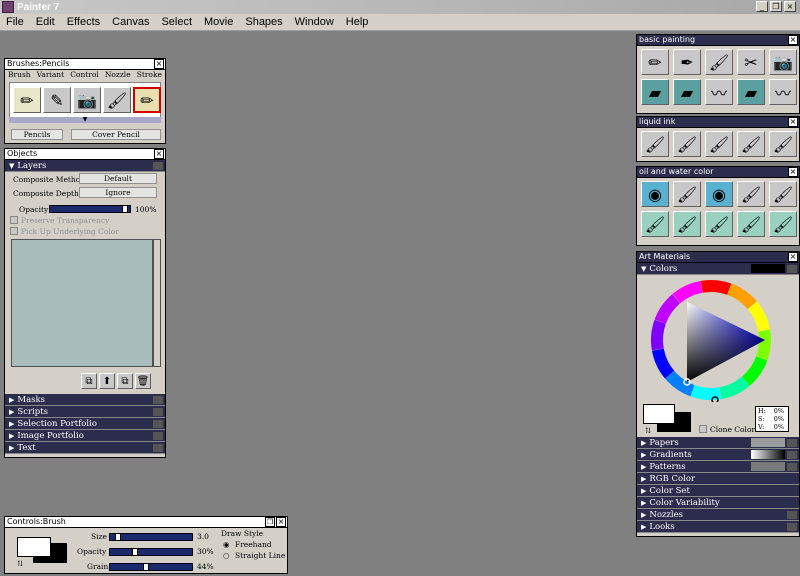  I want to click on layers-list-scrollbar, so click(157, 303).